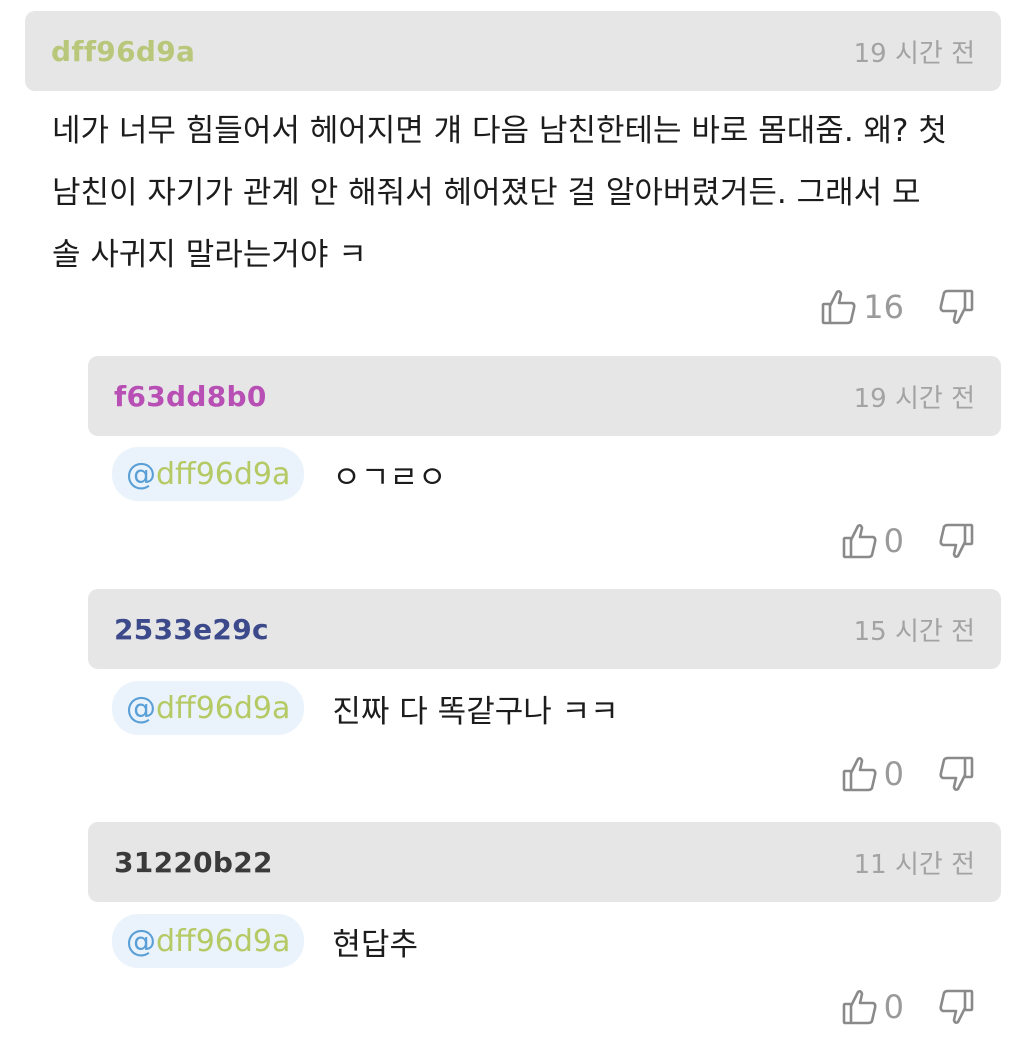  Describe the element at coordinates (475, 711) in the screenshot. I see `reply-text: 진짜 다 똑같구나 ㅋㅋ` at that location.